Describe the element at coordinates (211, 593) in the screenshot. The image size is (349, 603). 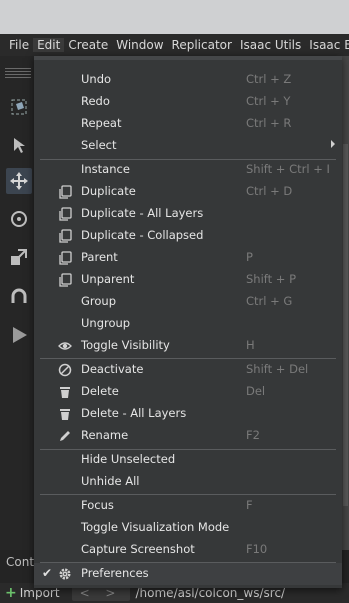
I see `path-field: /home/asl/colcon_ws/src/` at that location.